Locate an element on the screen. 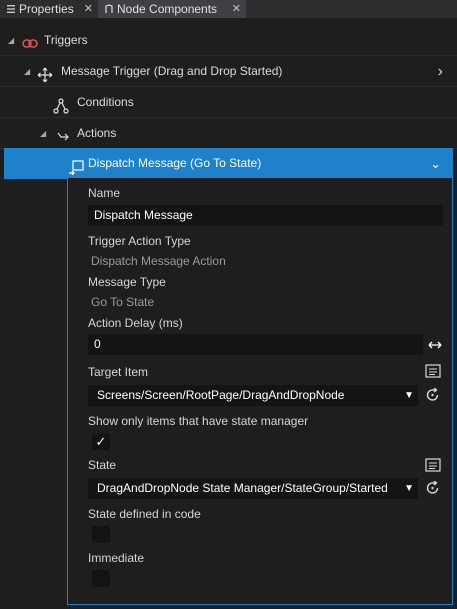 Image resolution: width=457 pixels, height=609 pixels. move-arrows-icon is located at coordinates (45, 73).